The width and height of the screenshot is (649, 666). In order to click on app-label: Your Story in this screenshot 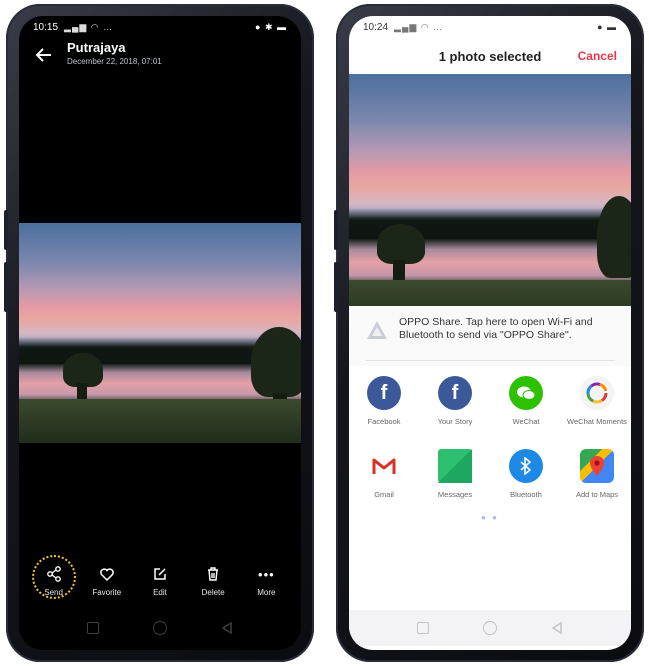, I will do `click(455, 421)`.